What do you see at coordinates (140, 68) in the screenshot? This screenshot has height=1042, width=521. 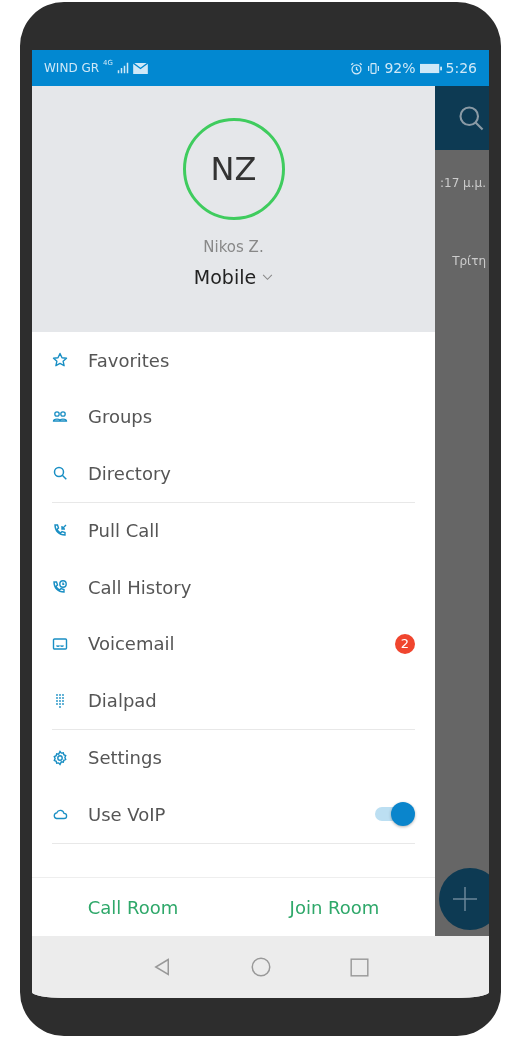 I see `mail-icon` at bounding box center [140, 68].